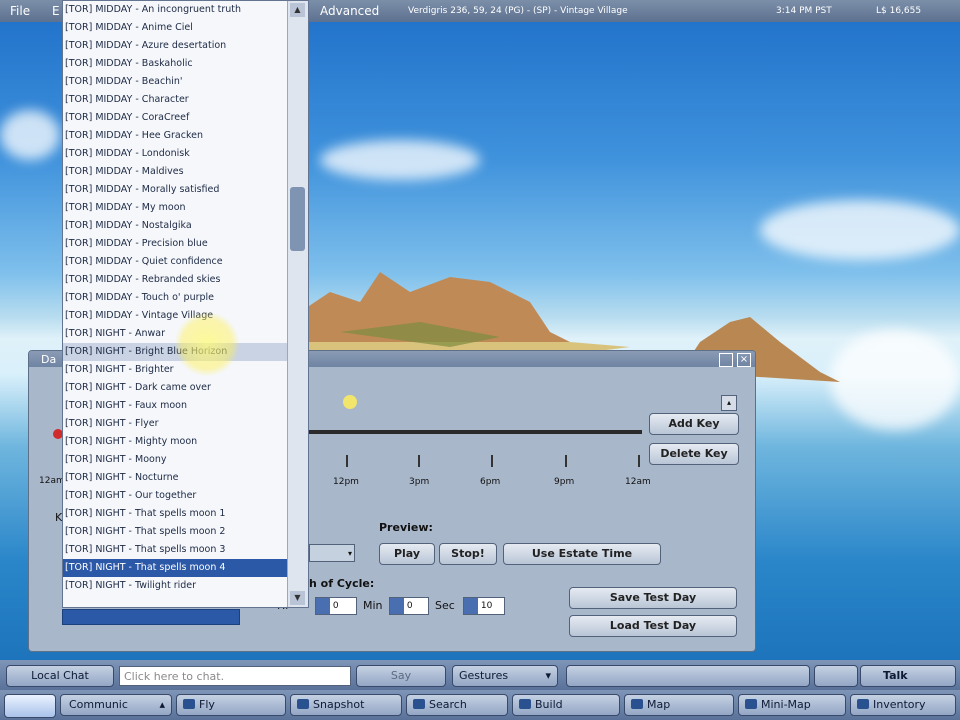 The width and height of the screenshot is (960, 720). What do you see at coordinates (419, 704) in the screenshot?
I see `search-icon` at bounding box center [419, 704].